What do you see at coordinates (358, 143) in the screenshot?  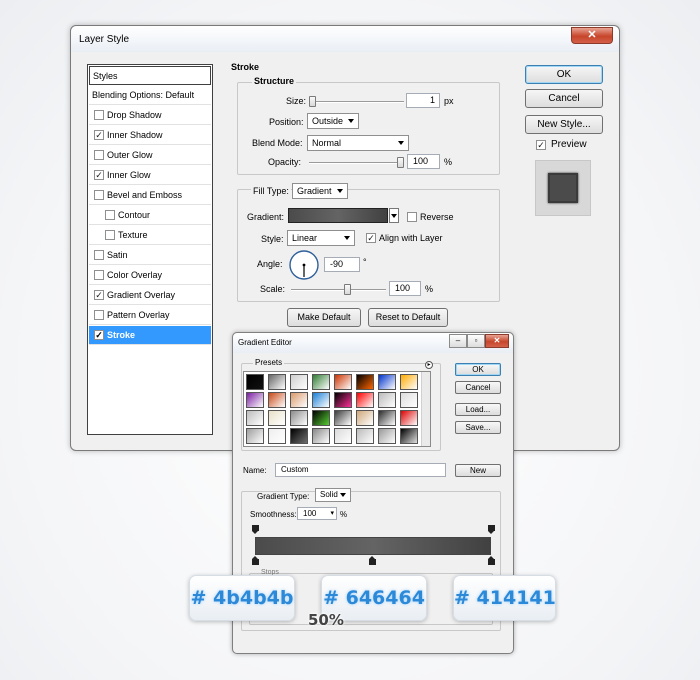 I see `blend-mode-dropdown: Normal` at bounding box center [358, 143].